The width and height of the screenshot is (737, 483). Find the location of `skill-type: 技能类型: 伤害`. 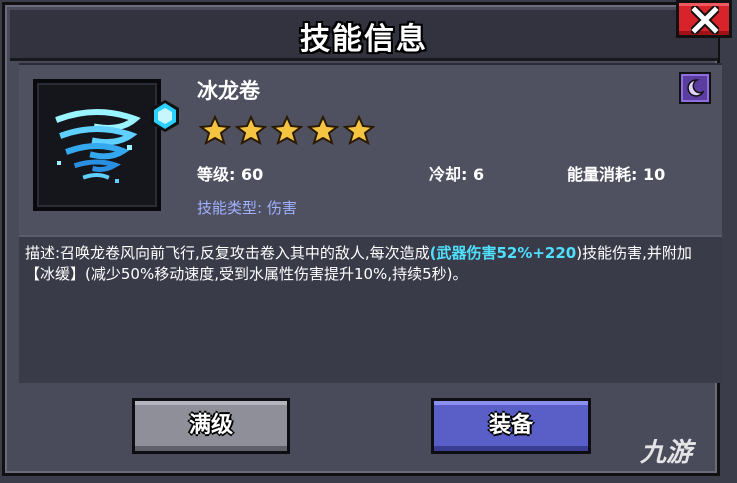

skill-type: 技能类型: 伤害 is located at coordinates (247, 208).